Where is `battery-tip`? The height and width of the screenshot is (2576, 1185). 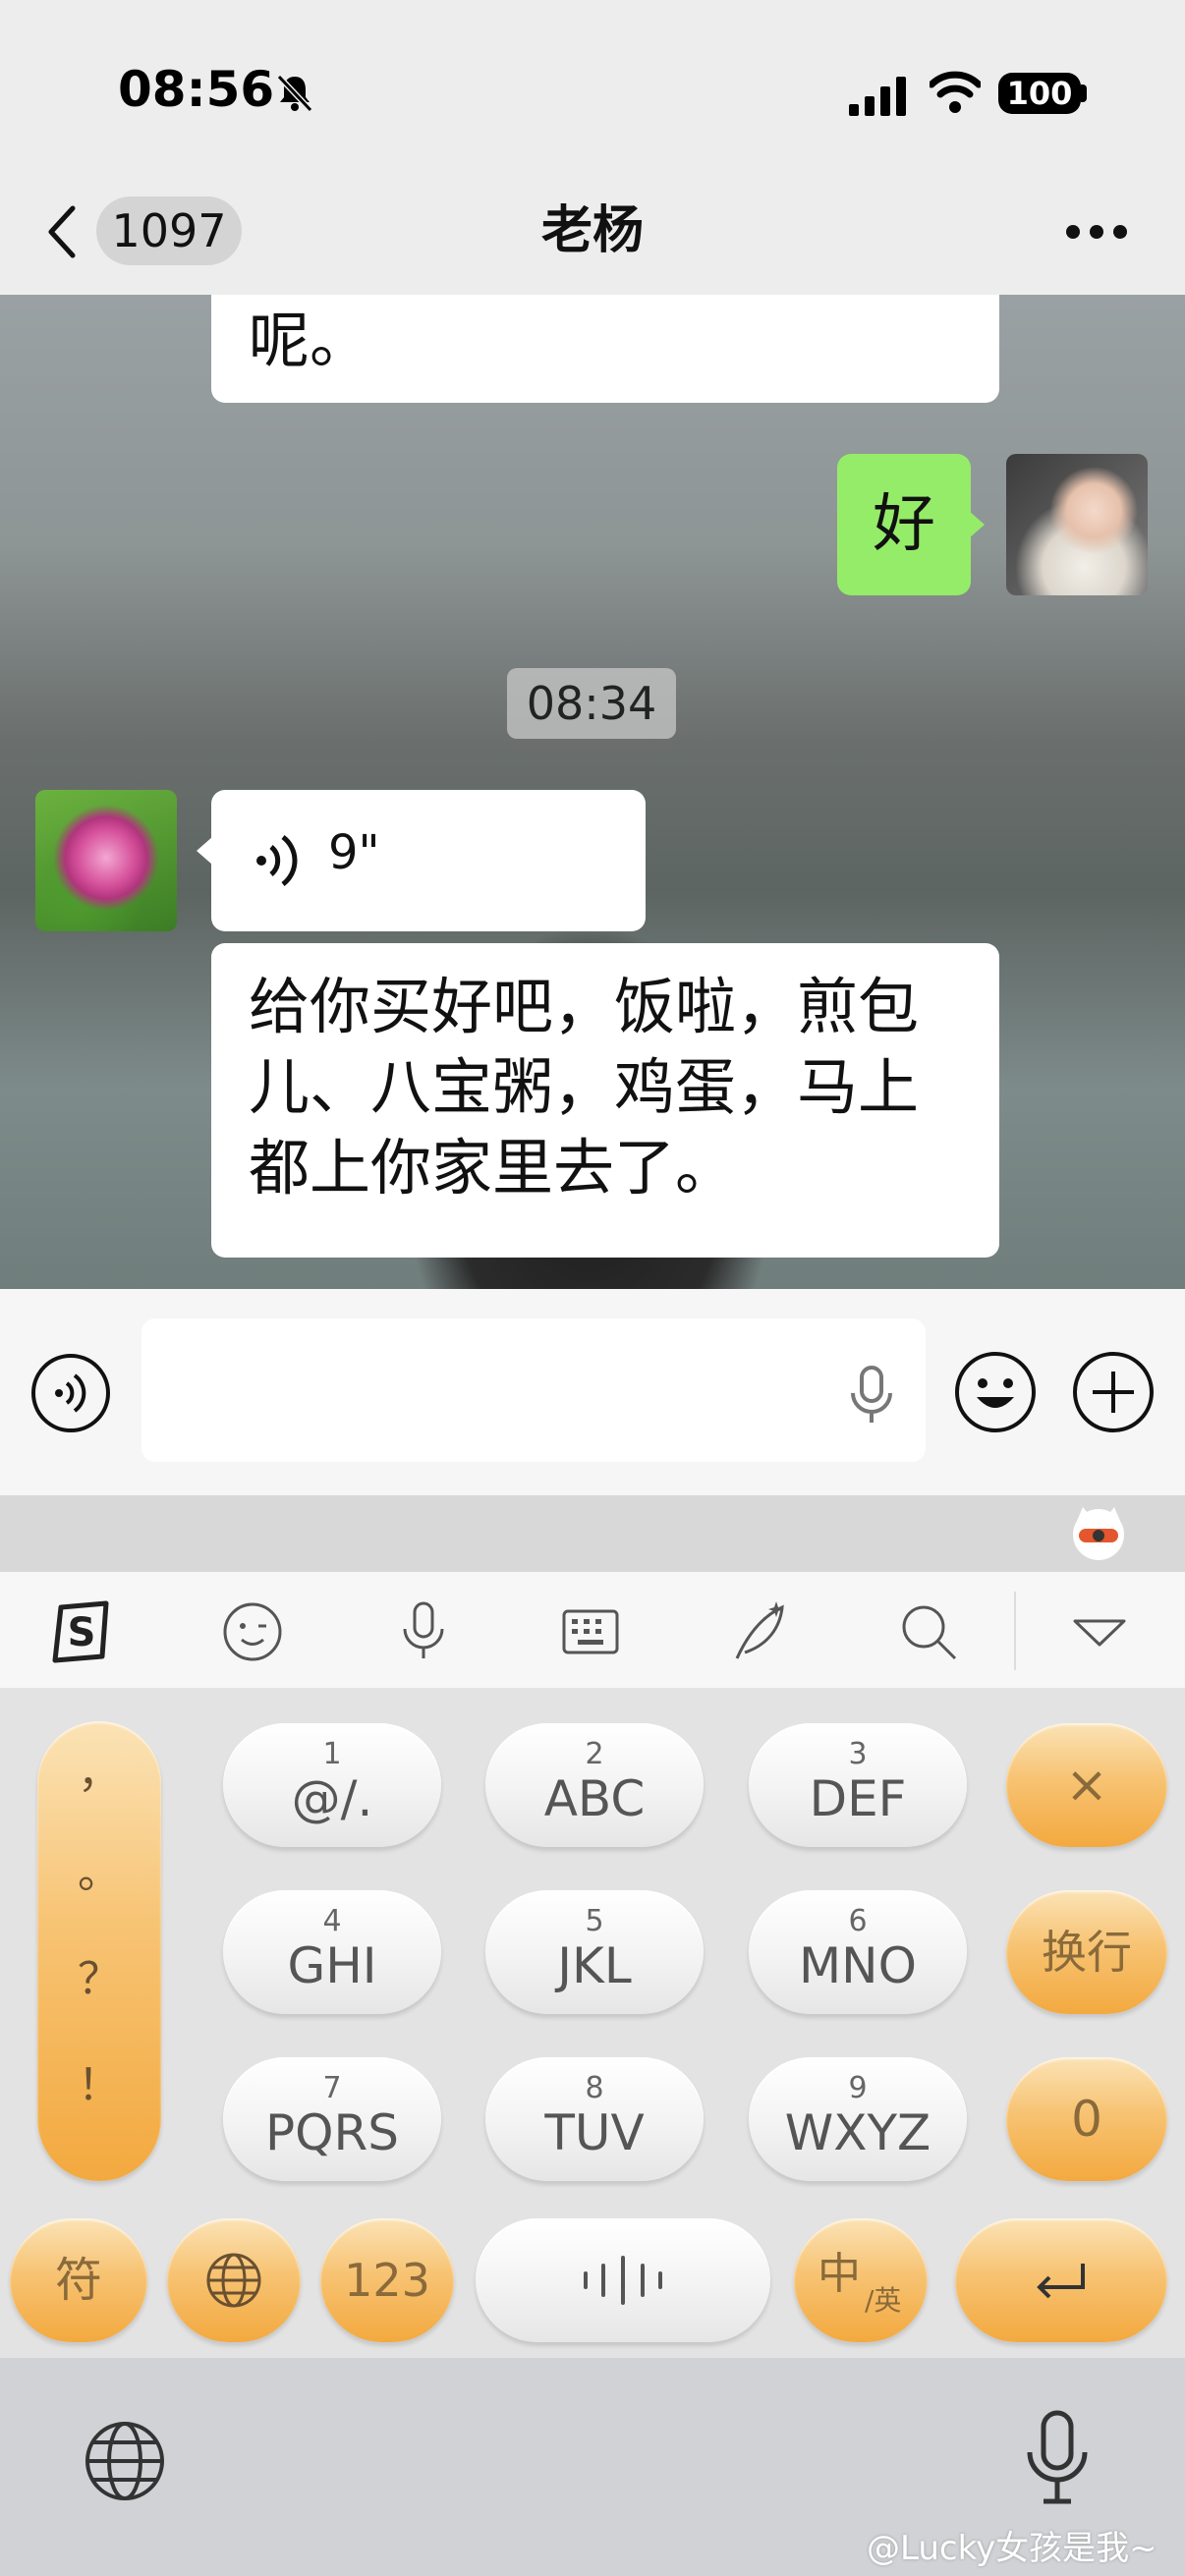
battery-tip is located at coordinates (1084, 93).